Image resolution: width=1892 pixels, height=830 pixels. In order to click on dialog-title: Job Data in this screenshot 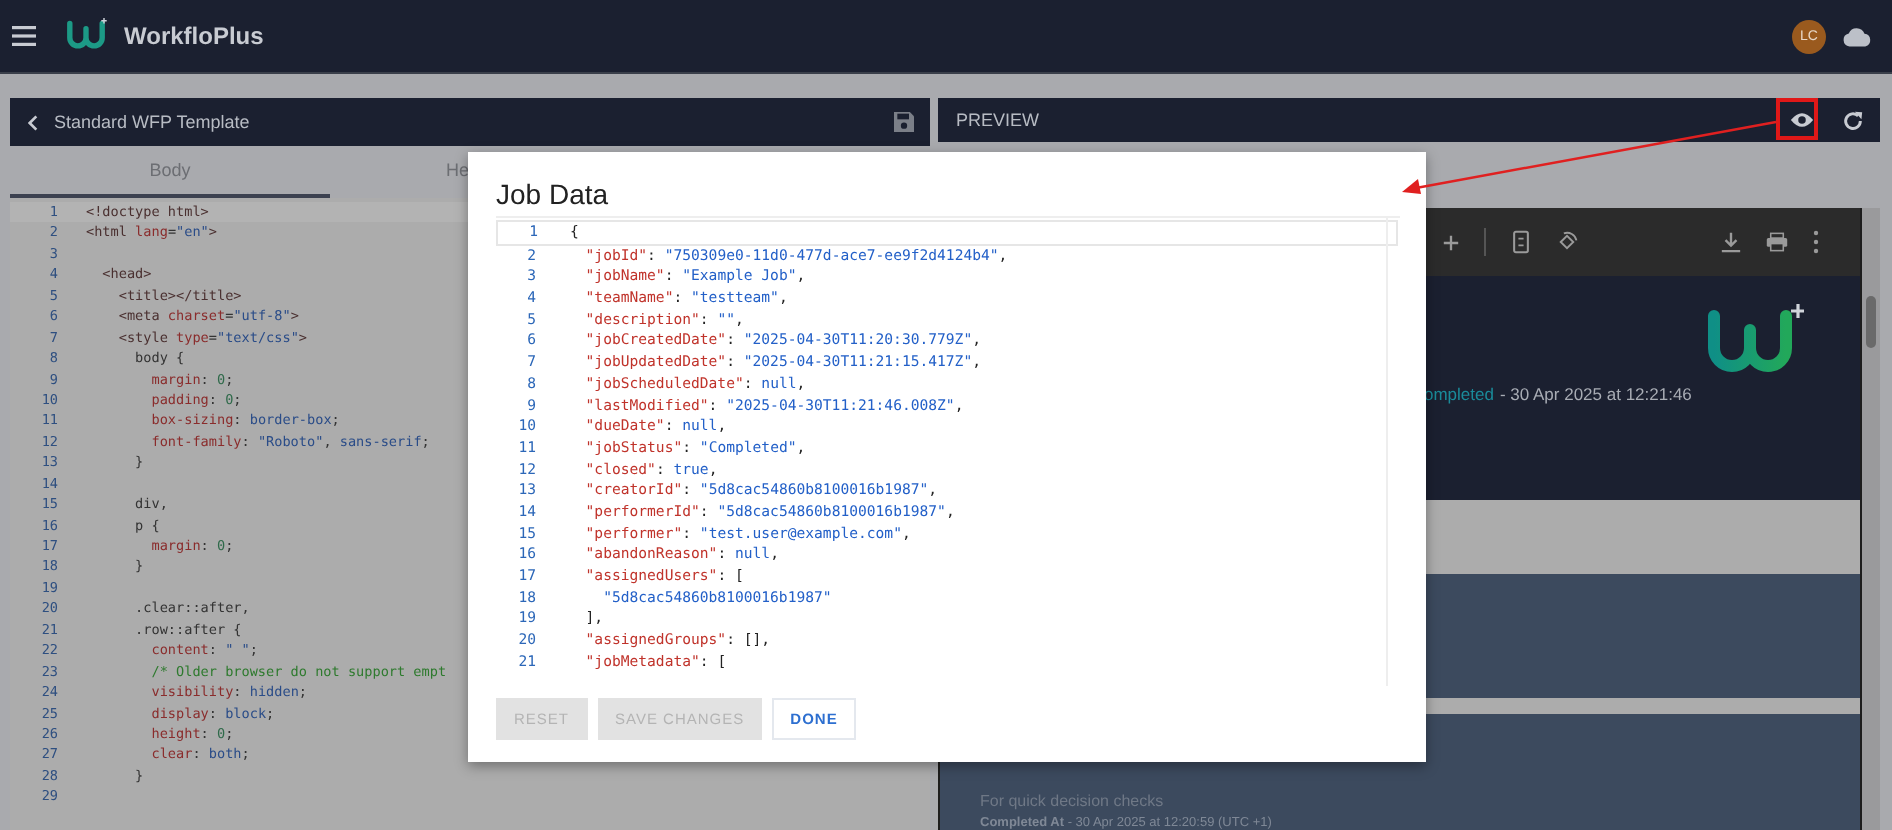, I will do `click(553, 196)`.